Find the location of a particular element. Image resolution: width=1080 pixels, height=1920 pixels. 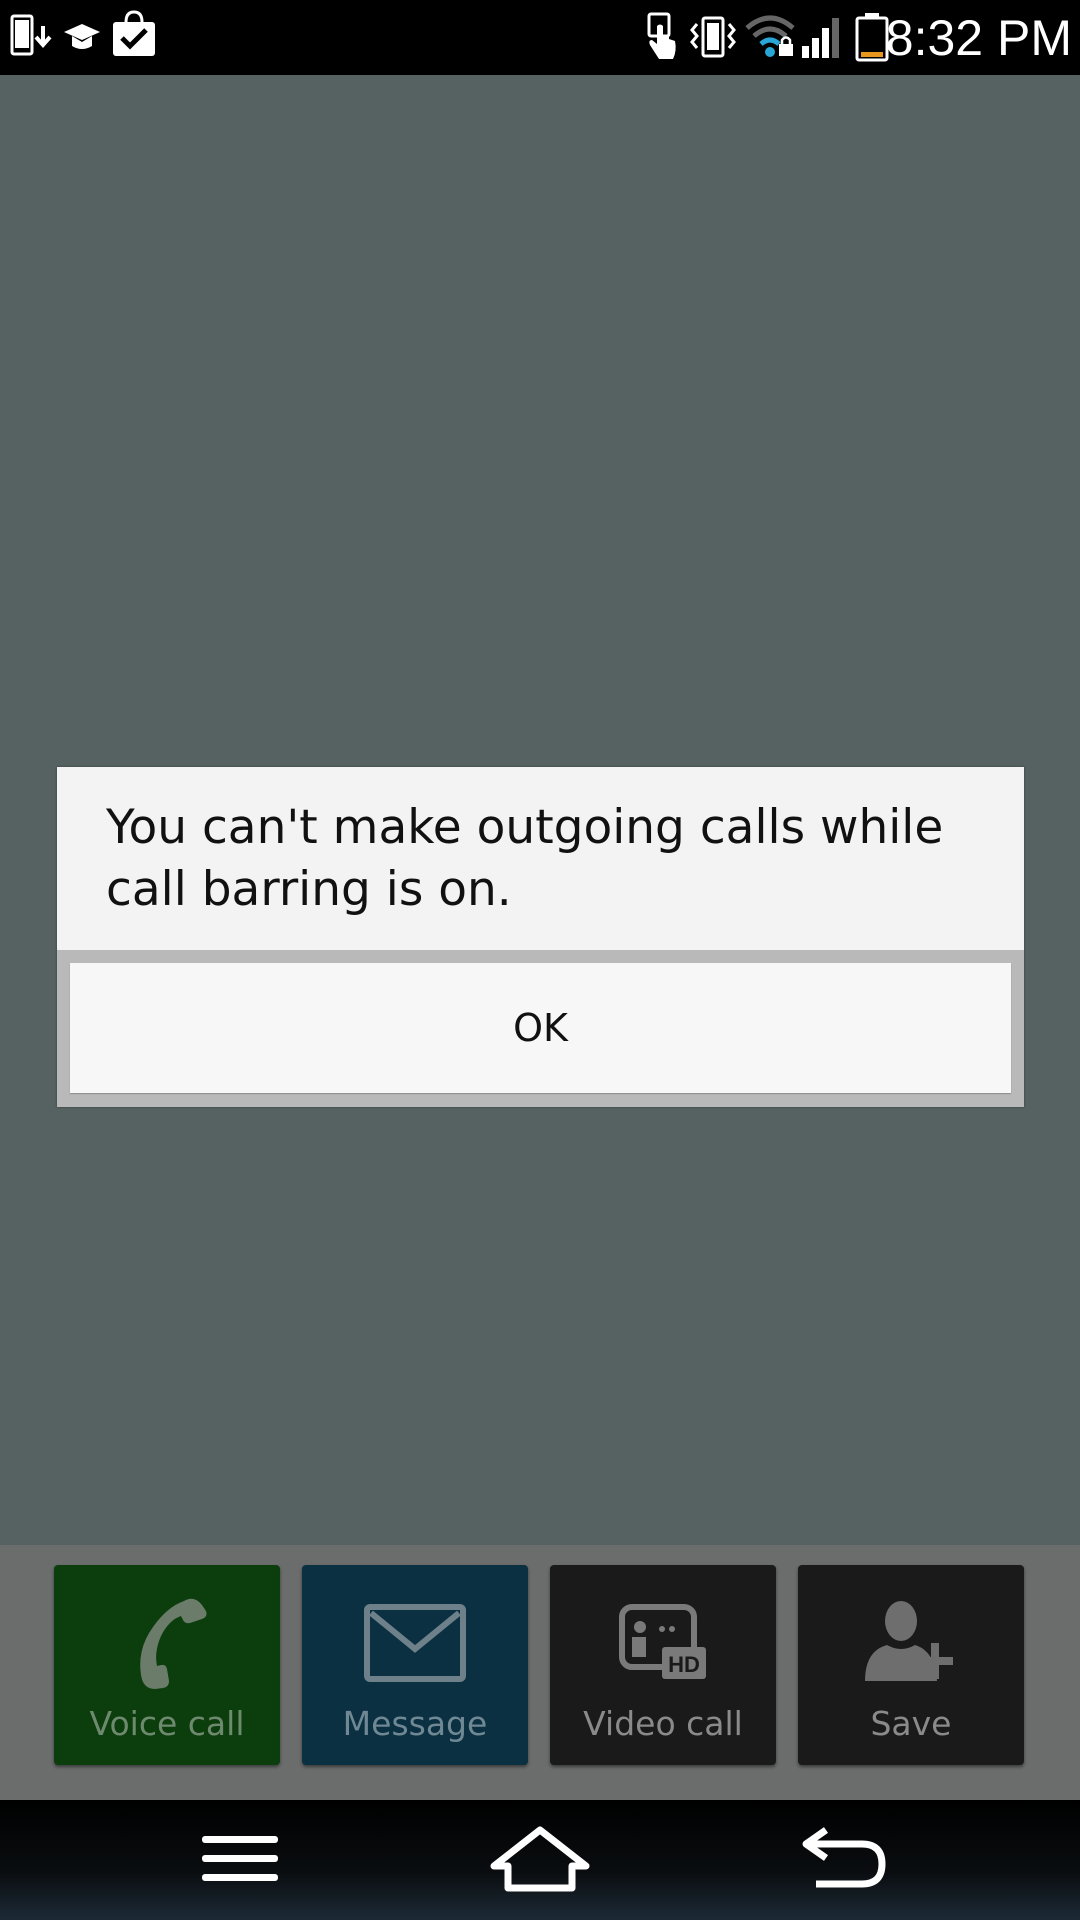

message-button: Message is located at coordinates (415, 1665).